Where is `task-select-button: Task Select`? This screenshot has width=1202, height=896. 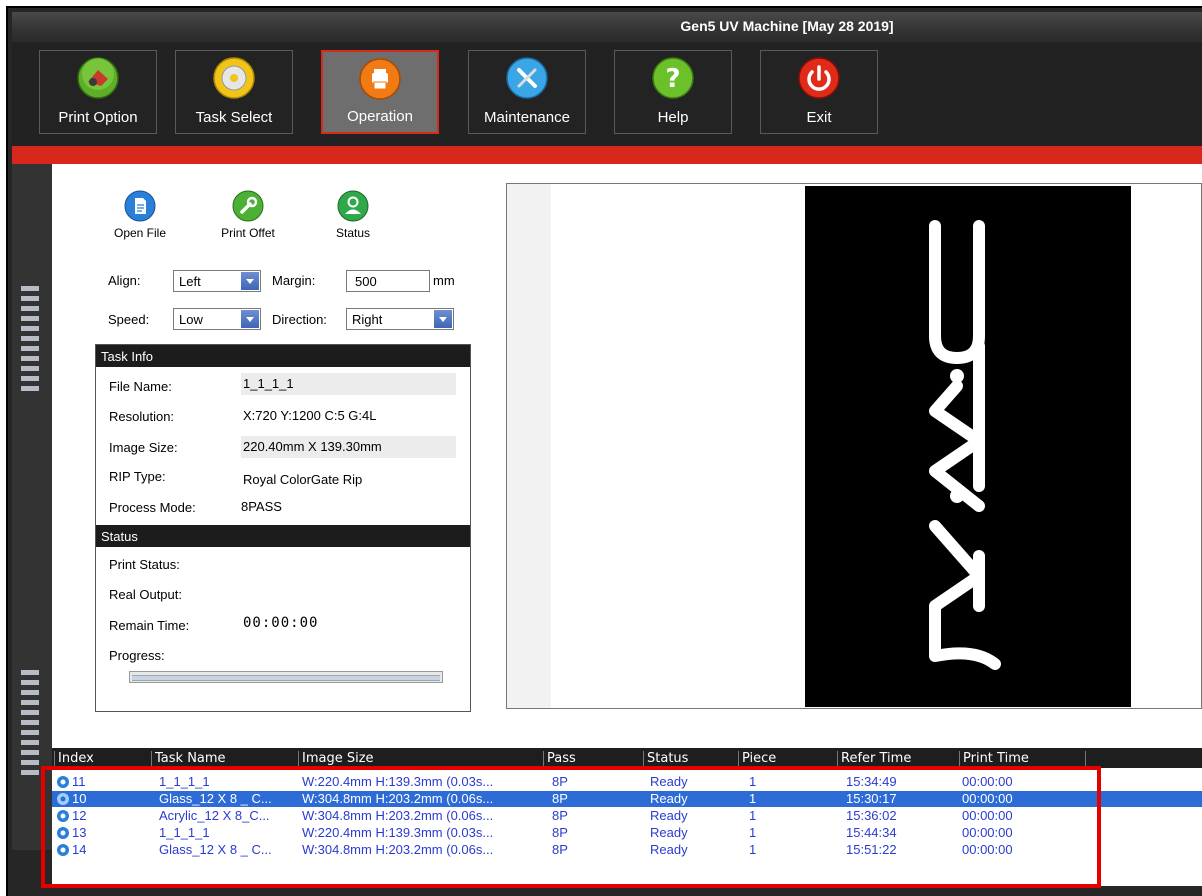
task-select-button: Task Select is located at coordinates (234, 92).